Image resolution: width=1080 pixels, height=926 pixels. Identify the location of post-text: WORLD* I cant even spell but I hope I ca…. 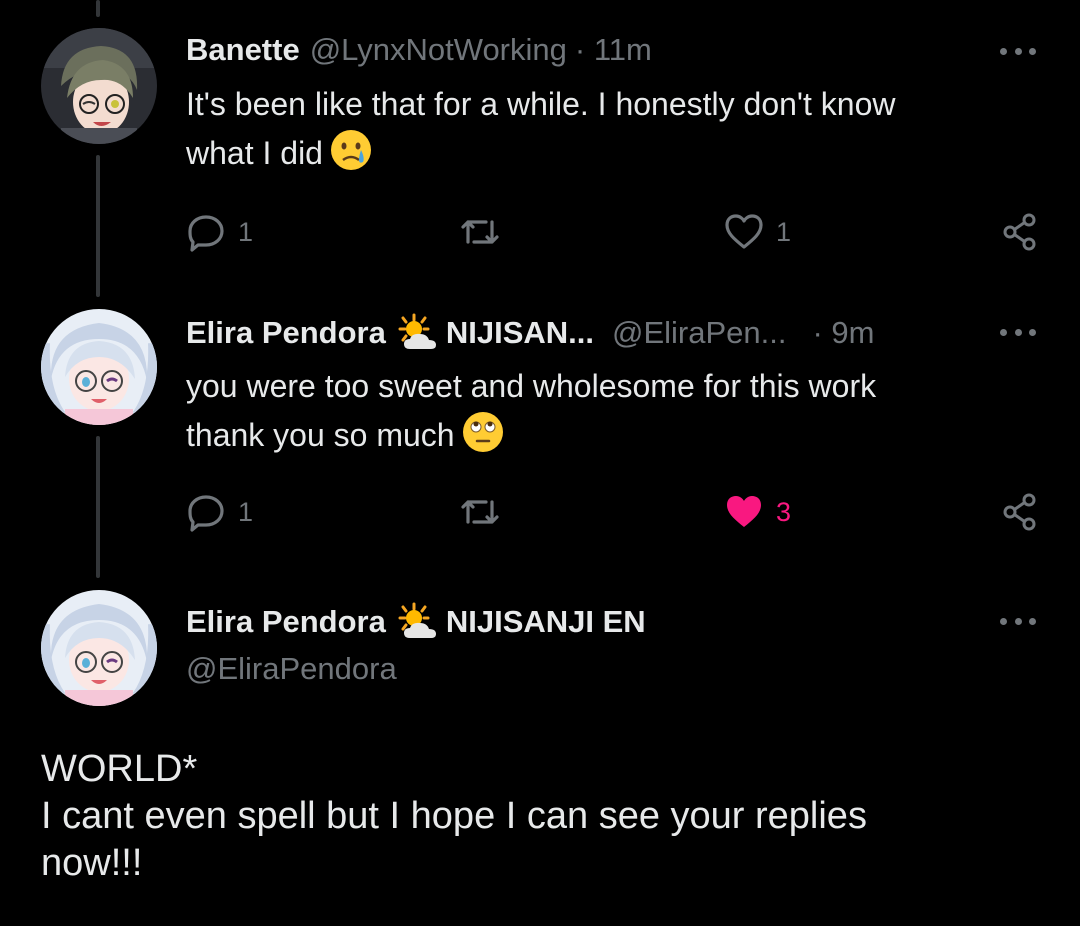
(541, 816).